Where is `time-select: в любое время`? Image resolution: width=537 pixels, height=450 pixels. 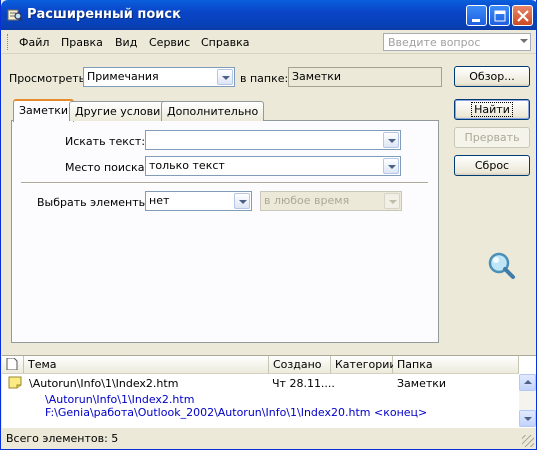 time-select: в любое время is located at coordinates (331, 201).